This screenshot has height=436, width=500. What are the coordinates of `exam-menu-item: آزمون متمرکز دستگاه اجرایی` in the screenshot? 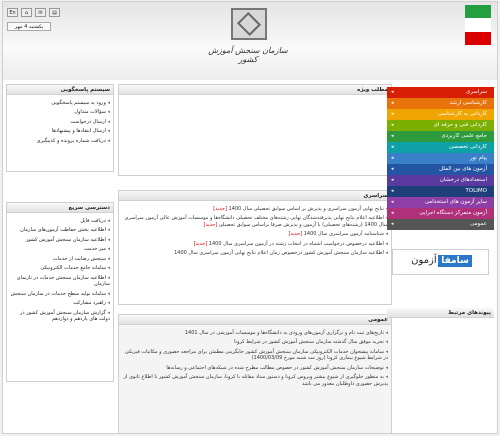 It's located at (440, 213).